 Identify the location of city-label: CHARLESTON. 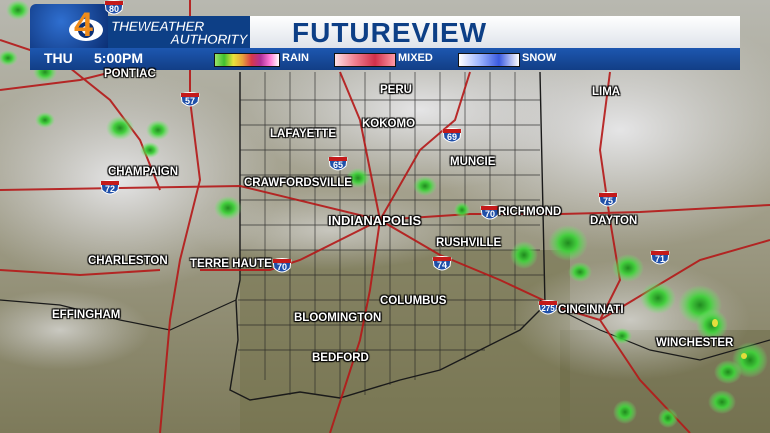
(128, 261).